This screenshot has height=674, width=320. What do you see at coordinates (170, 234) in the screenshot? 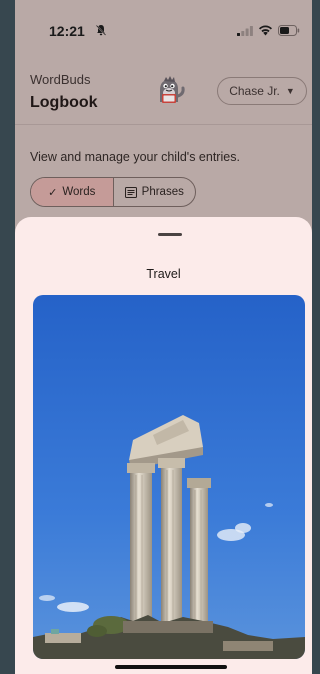
I see `sheet-drag-handle` at bounding box center [170, 234].